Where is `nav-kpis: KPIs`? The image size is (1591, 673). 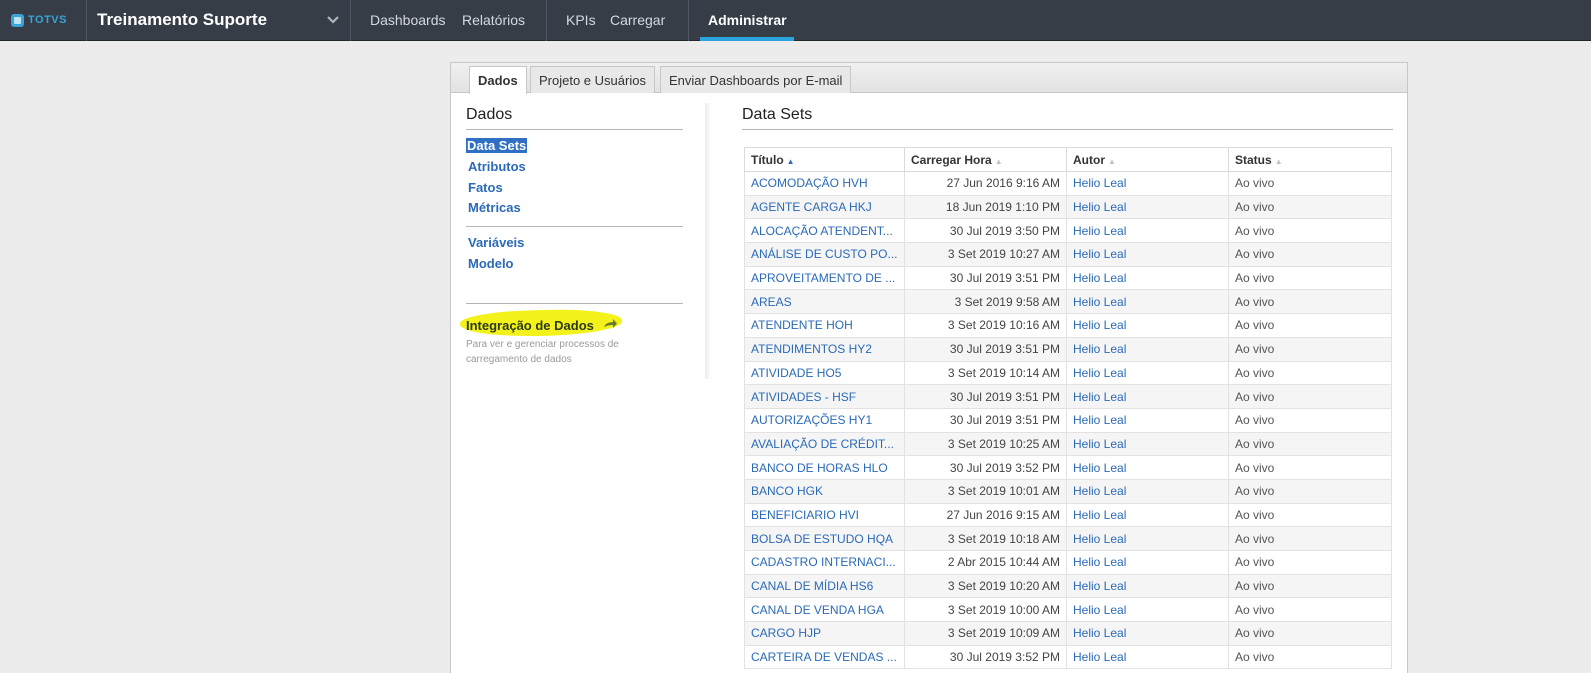
nav-kpis: KPIs is located at coordinates (581, 20).